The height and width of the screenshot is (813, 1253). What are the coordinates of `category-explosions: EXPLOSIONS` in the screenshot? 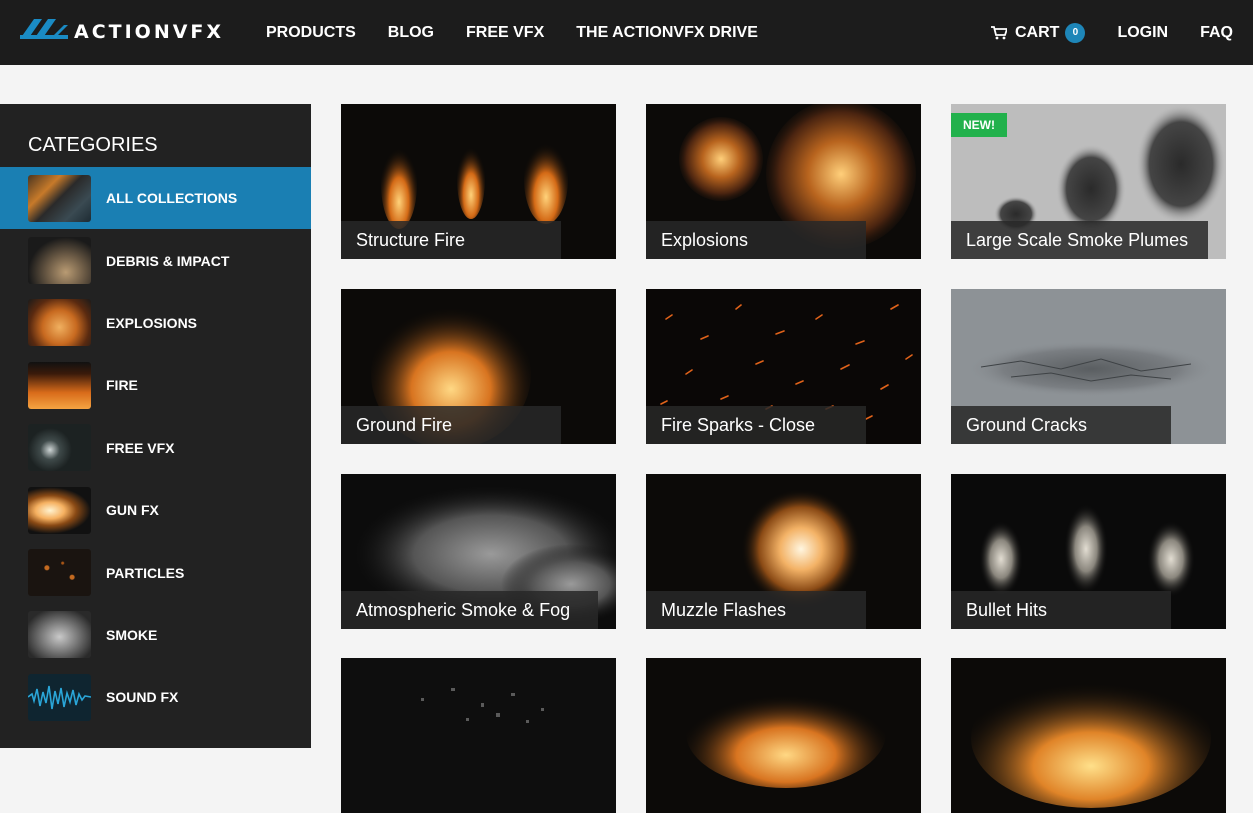 It's located at (155, 323).